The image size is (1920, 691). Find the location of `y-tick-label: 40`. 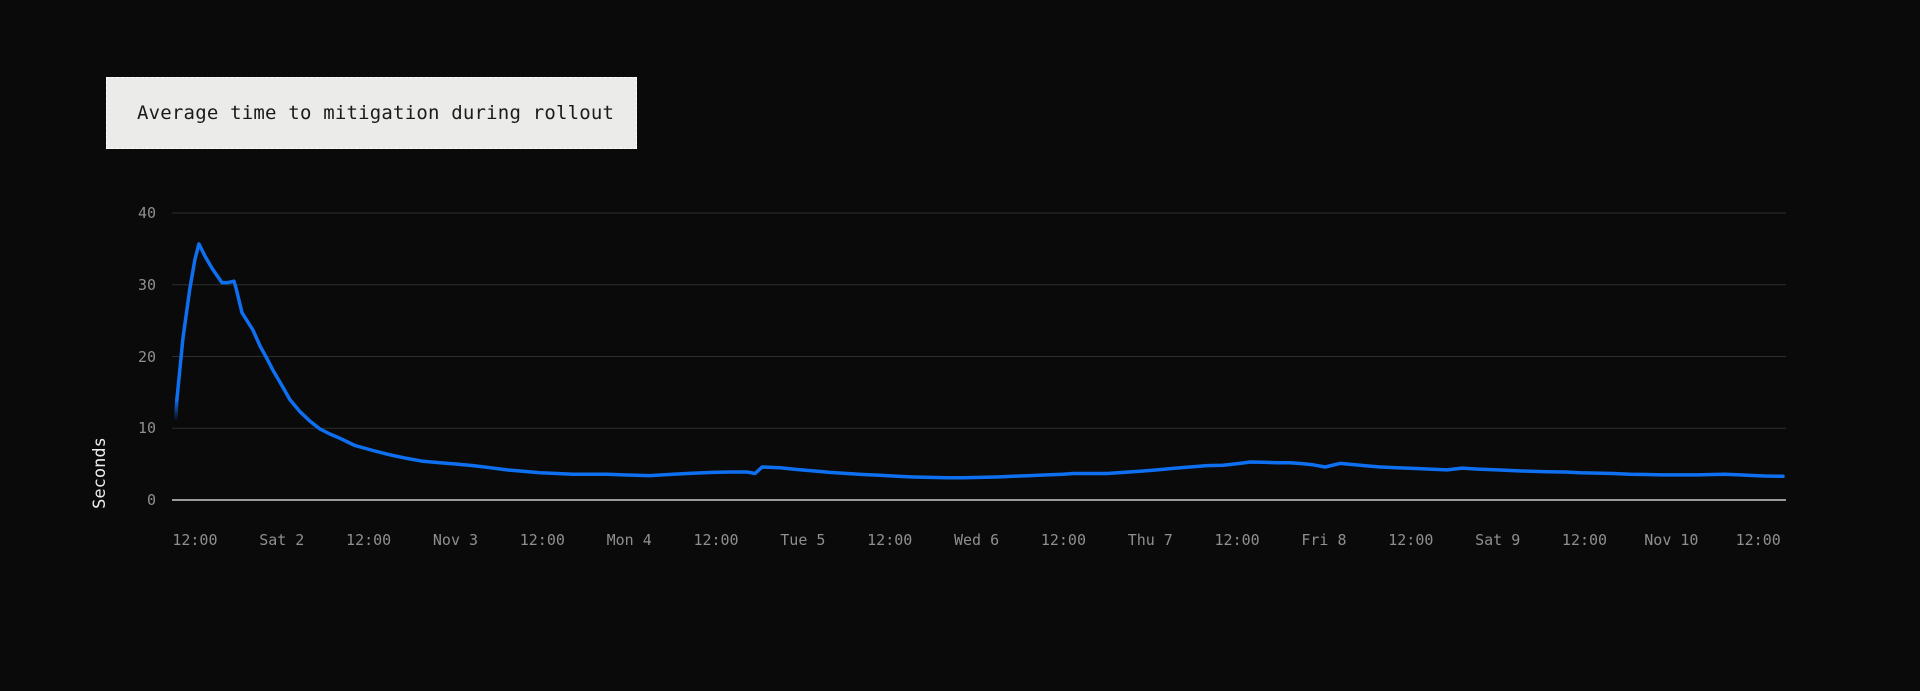

y-tick-label: 40 is located at coordinates (146, 213).